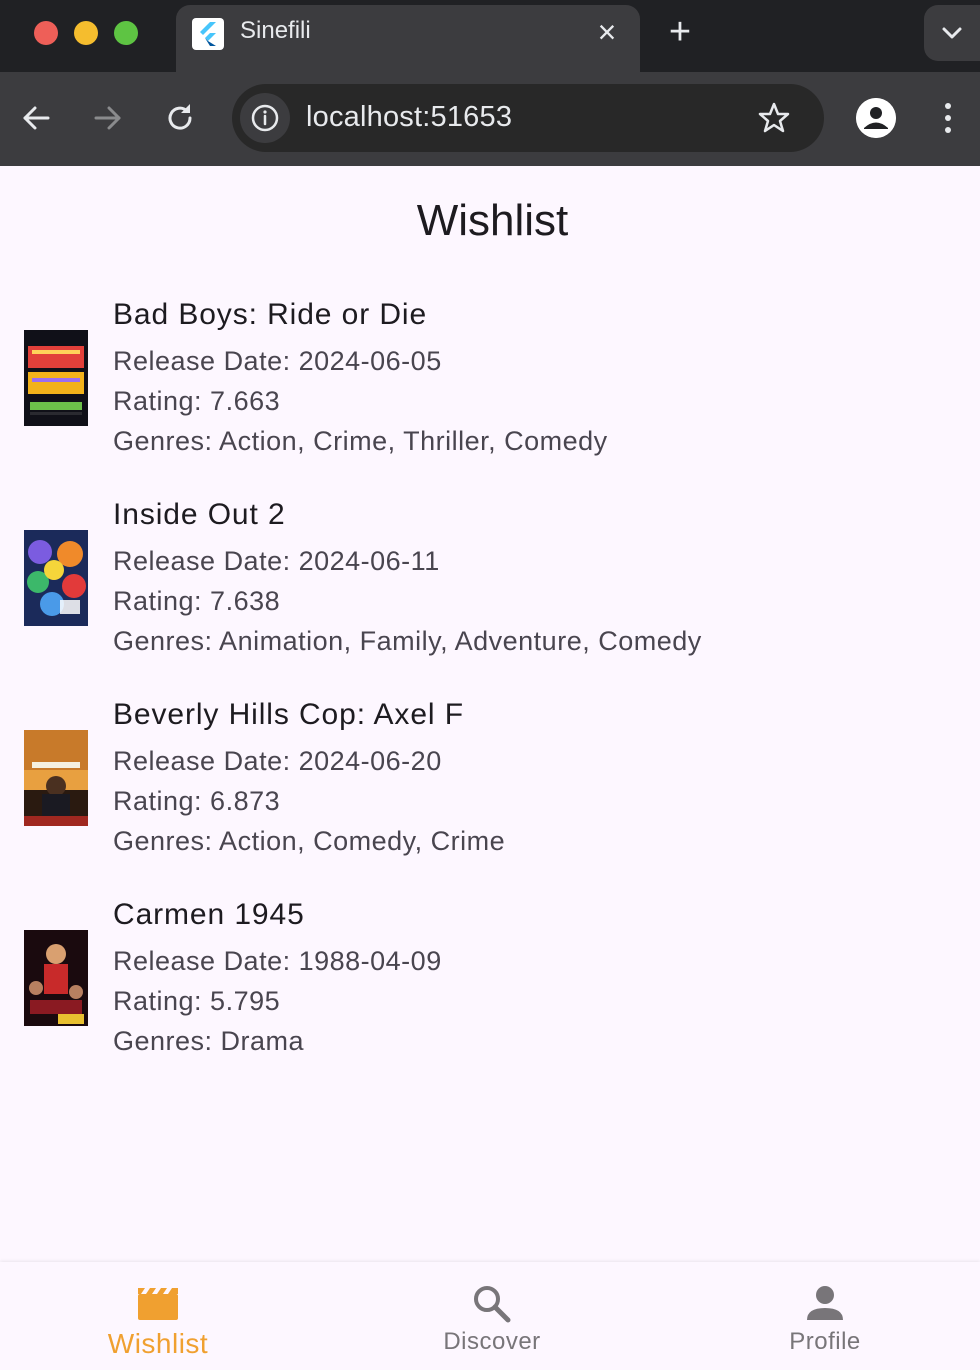 The width and height of the screenshot is (980, 1370). Describe the element at coordinates (158, 1304) in the screenshot. I see `movie-clapper-icon` at that location.